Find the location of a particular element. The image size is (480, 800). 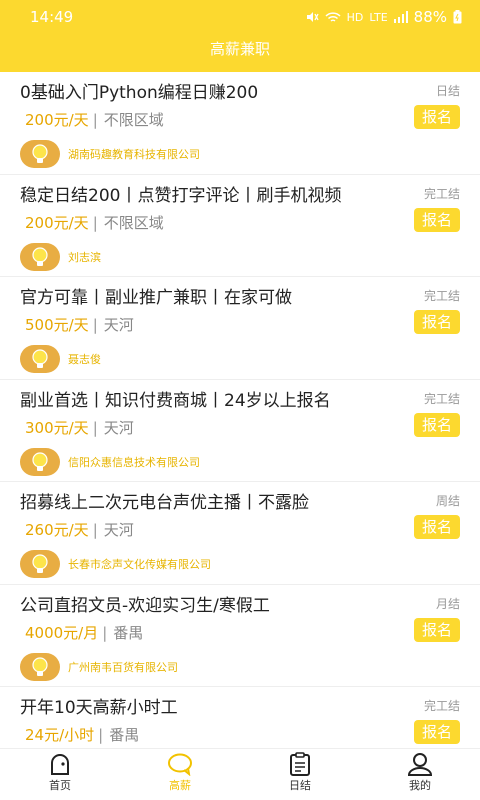

company-row: 刘志滨 is located at coordinates (240, 256).